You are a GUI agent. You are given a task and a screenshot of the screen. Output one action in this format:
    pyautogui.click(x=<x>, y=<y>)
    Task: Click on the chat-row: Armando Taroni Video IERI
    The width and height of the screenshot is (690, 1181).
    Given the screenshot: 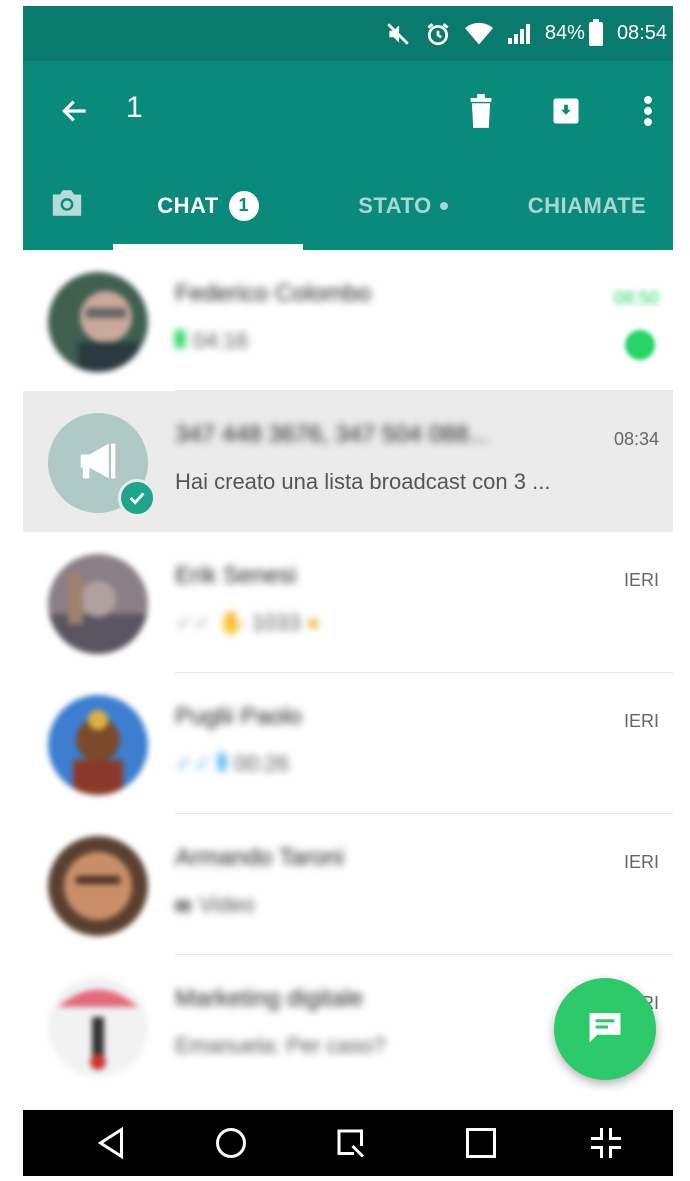 What is the action you would take?
    pyautogui.click(x=348, y=884)
    